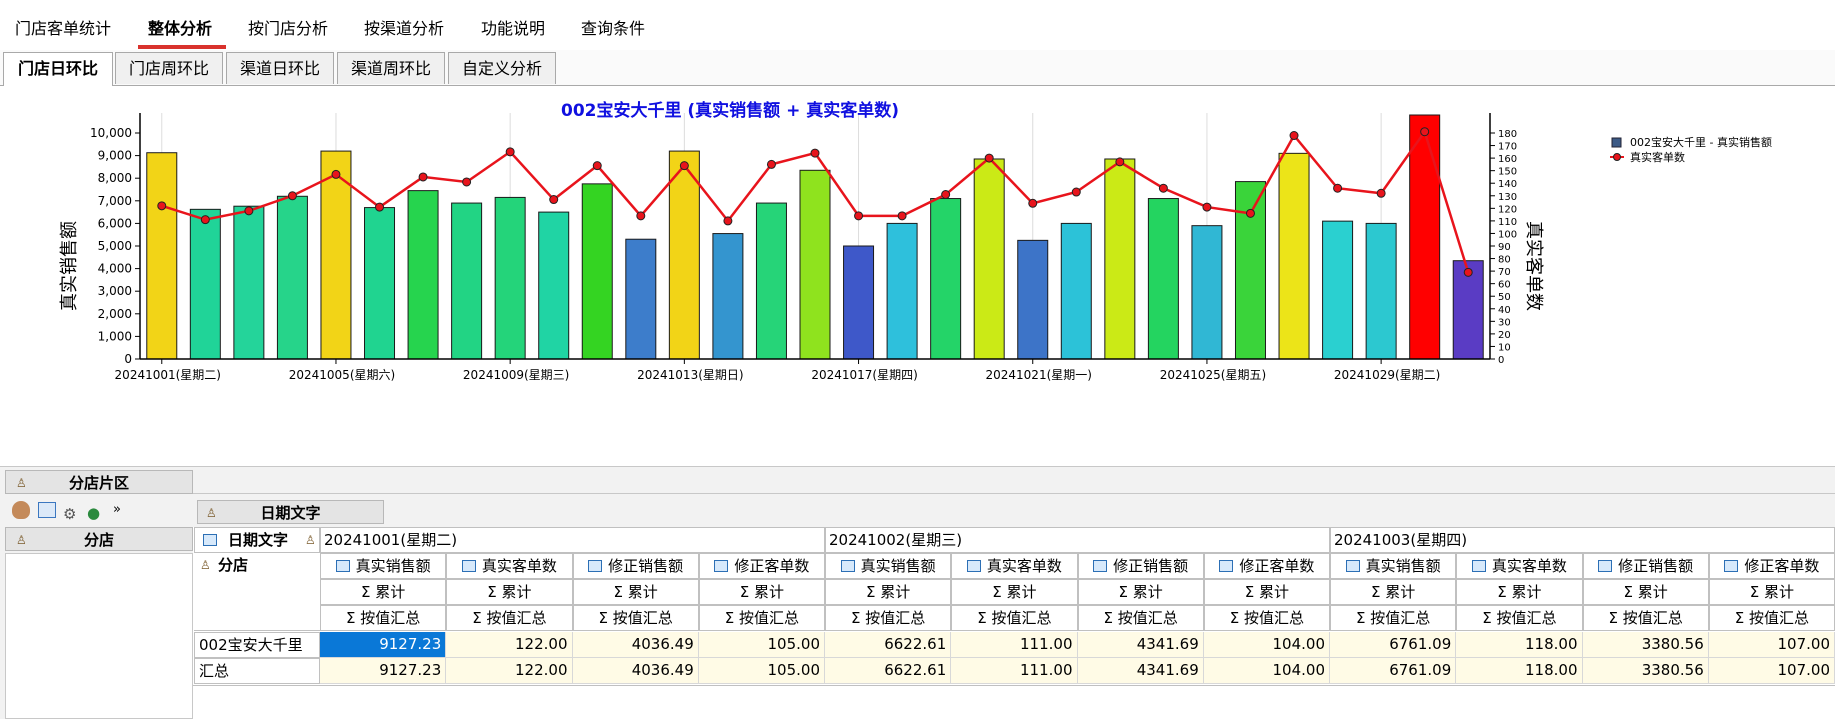  What do you see at coordinates (635, 566) in the screenshot?
I see `measure-header: 修正销售额` at bounding box center [635, 566].